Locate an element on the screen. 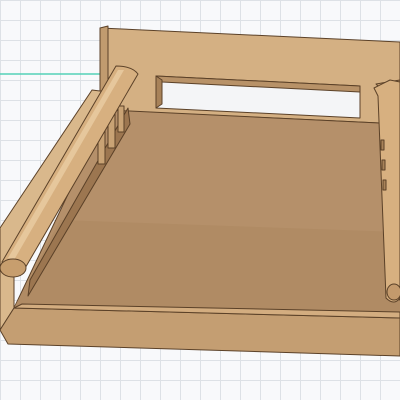 Image resolution: width=400 pixels, height=400 pixels. right-rail-end-cap is located at coordinates (393, 292).